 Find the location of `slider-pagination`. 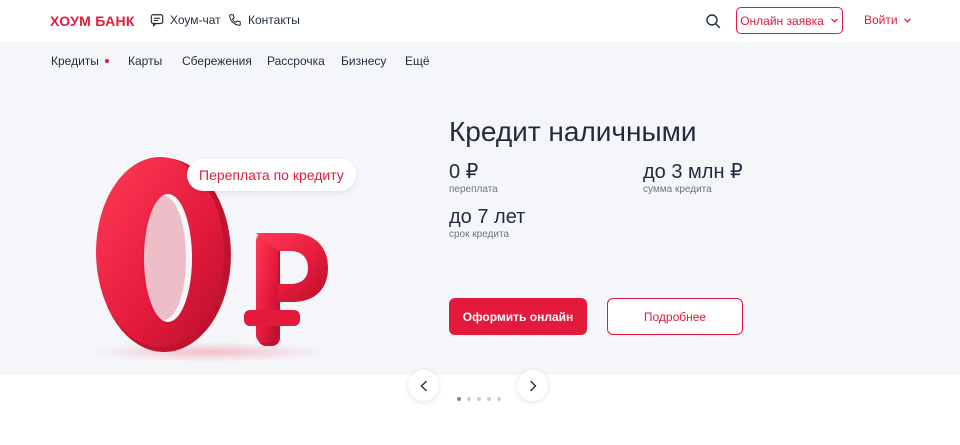

slider-pagination is located at coordinates (479, 399).